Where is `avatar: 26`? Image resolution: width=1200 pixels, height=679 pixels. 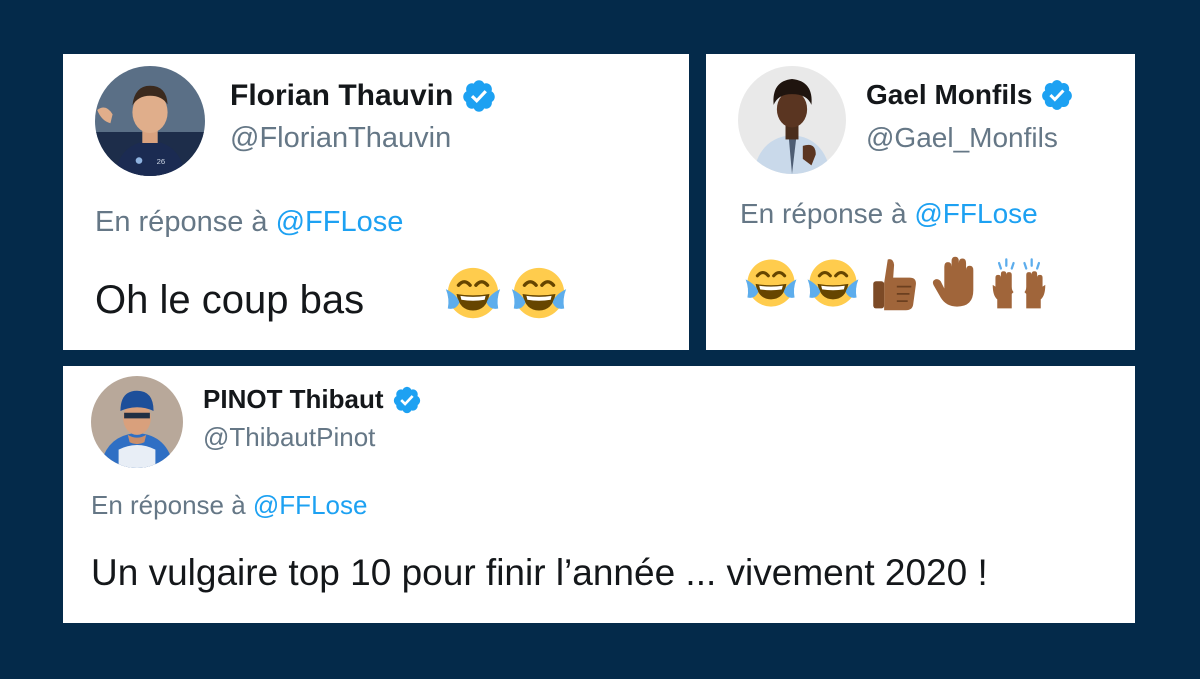 avatar: 26 is located at coordinates (150, 121).